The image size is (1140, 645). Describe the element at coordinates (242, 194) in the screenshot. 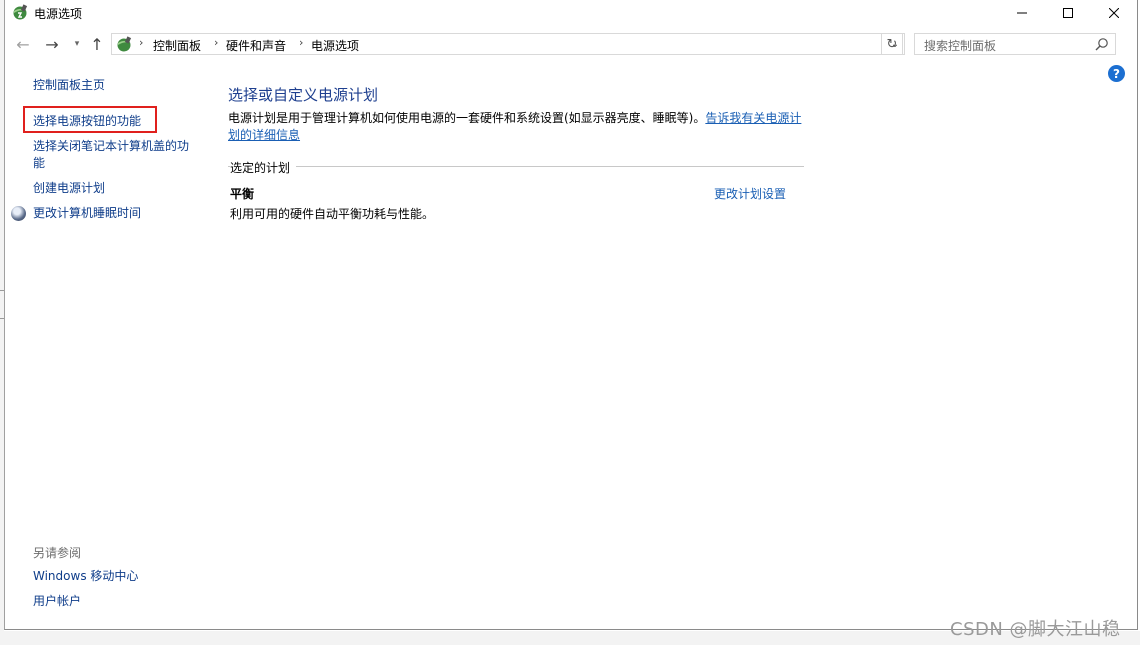

I see `plan-name: 平衡` at that location.